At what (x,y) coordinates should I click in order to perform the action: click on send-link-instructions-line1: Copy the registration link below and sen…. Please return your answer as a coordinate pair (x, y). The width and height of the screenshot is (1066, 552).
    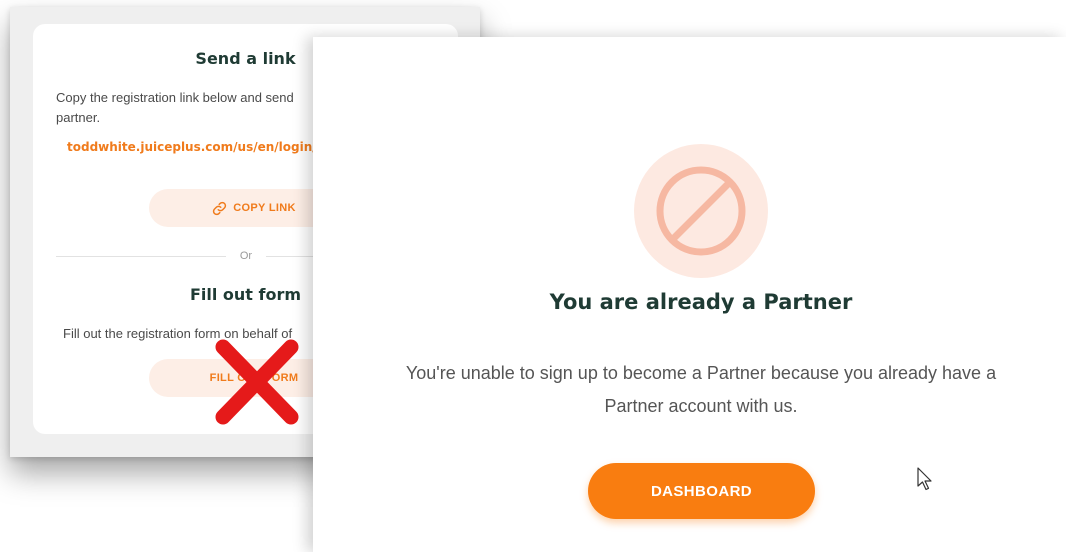
    Looking at the image, I should click on (175, 97).